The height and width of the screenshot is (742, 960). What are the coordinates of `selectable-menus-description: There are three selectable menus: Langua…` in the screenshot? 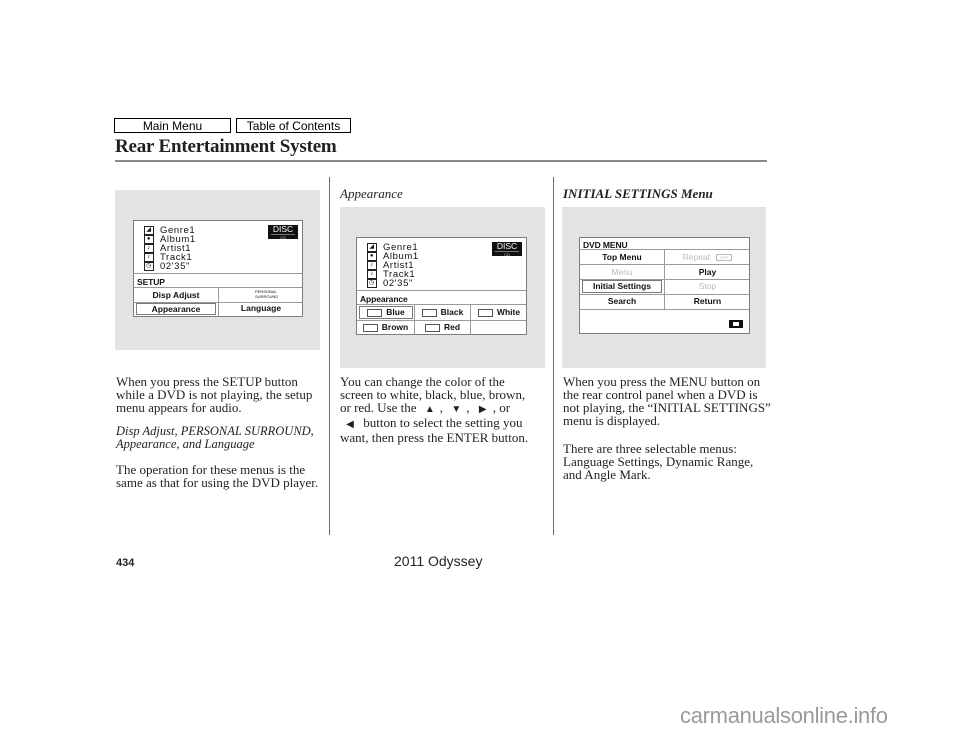 It's located at (668, 461).